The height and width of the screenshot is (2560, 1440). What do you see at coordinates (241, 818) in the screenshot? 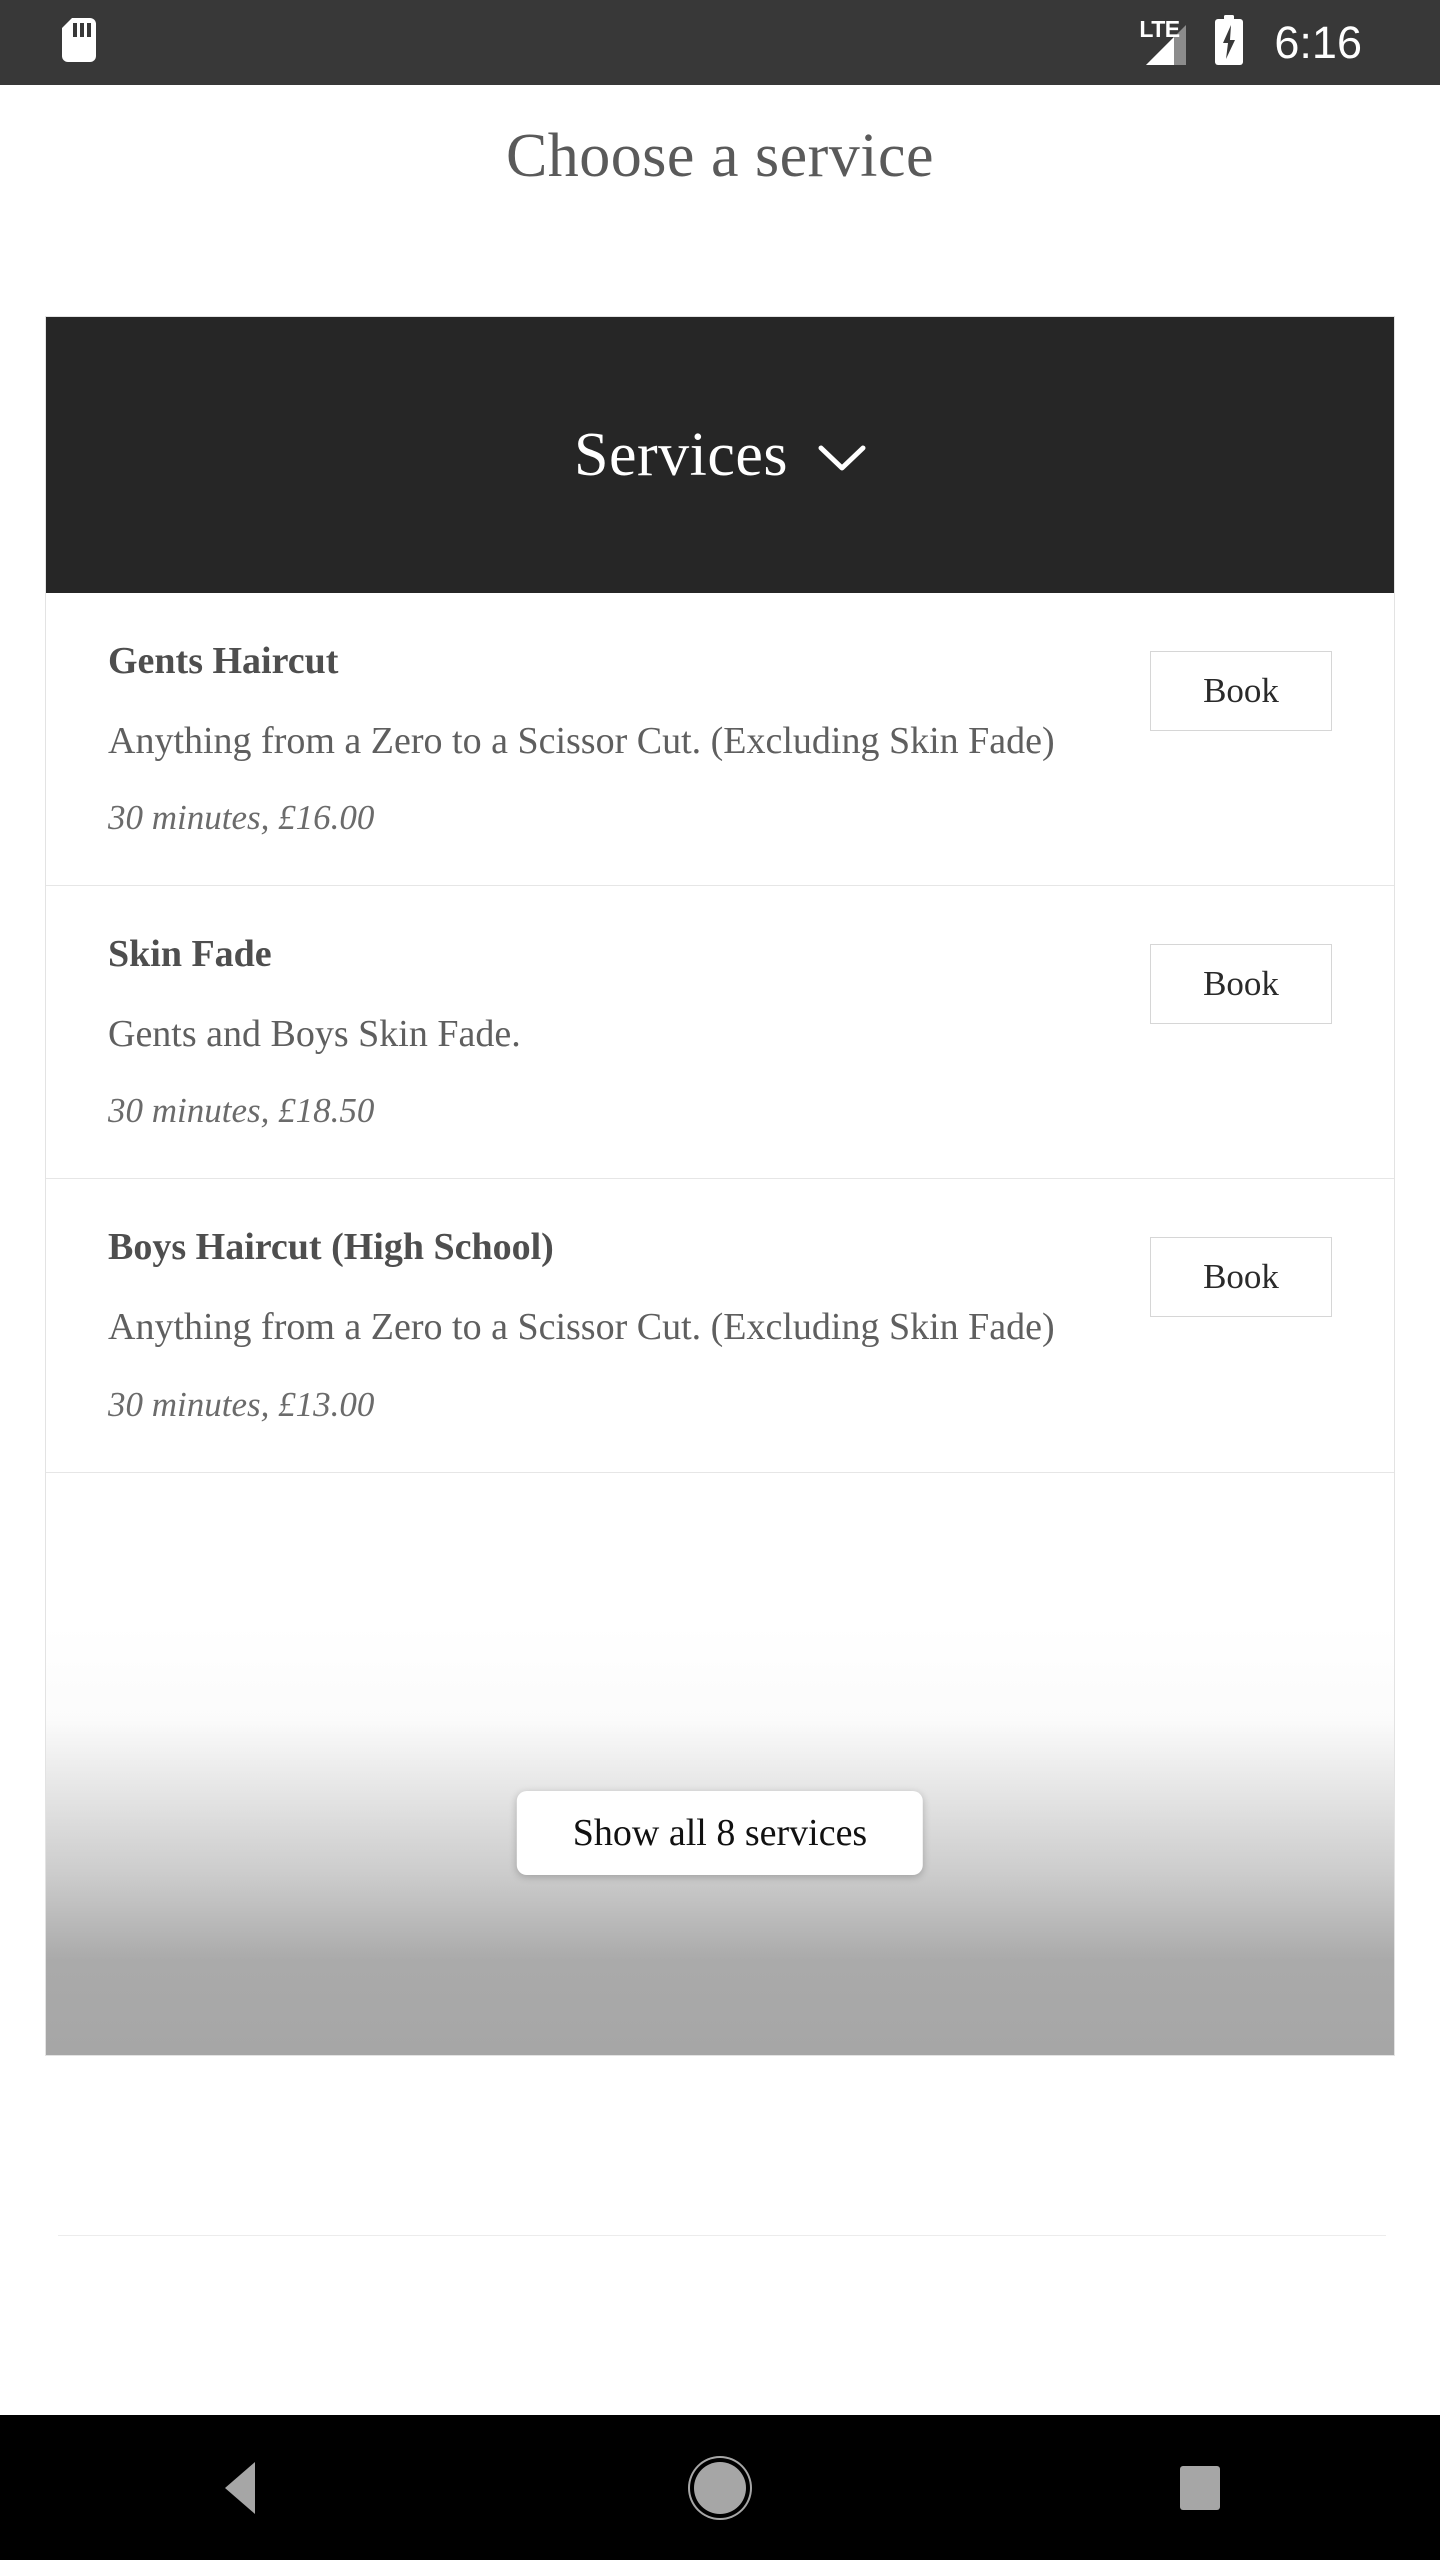
I see `service-duration-price: 30 minutes, £16.00` at bounding box center [241, 818].